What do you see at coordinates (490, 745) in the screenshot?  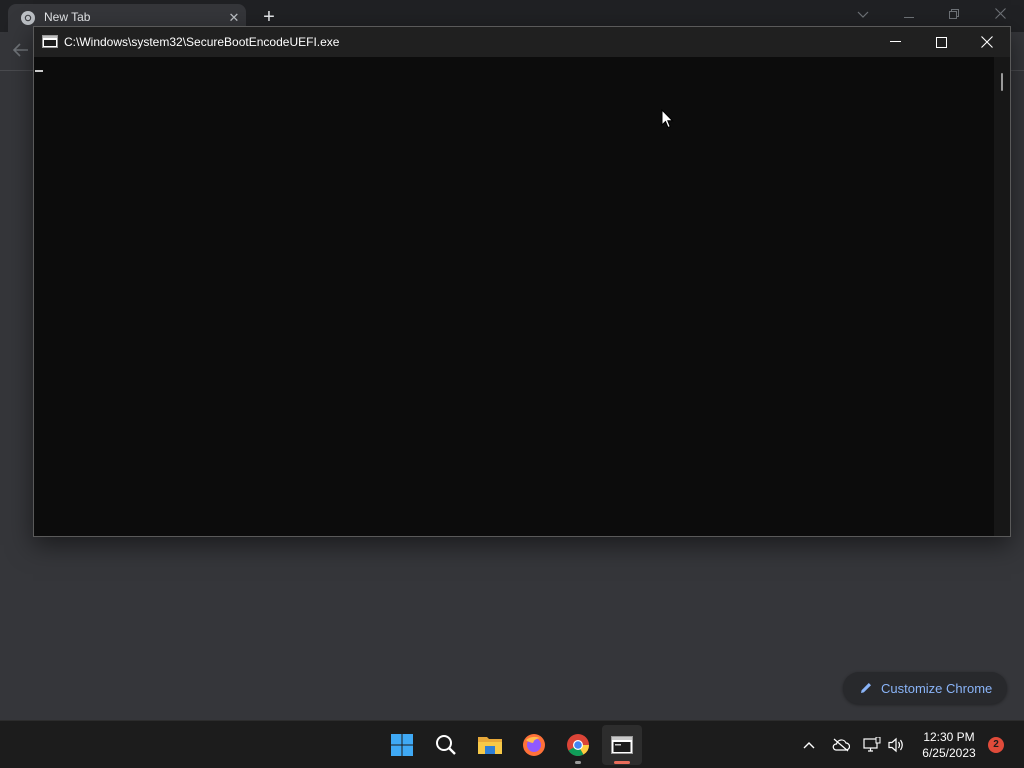 I see `folder-icon` at bounding box center [490, 745].